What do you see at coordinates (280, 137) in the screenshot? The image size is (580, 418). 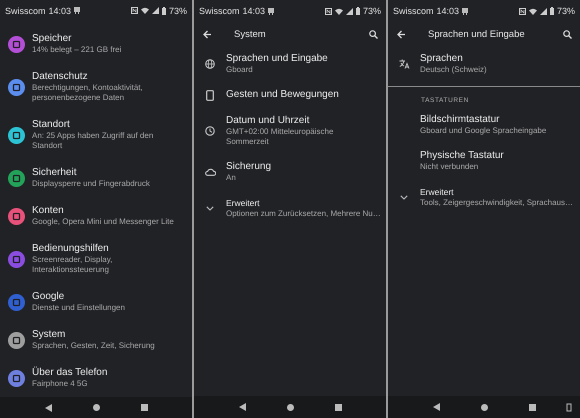 I see `item-subtitle: GMT+02:00 Mitteleuropäische Sommerzeit` at bounding box center [280, 137].